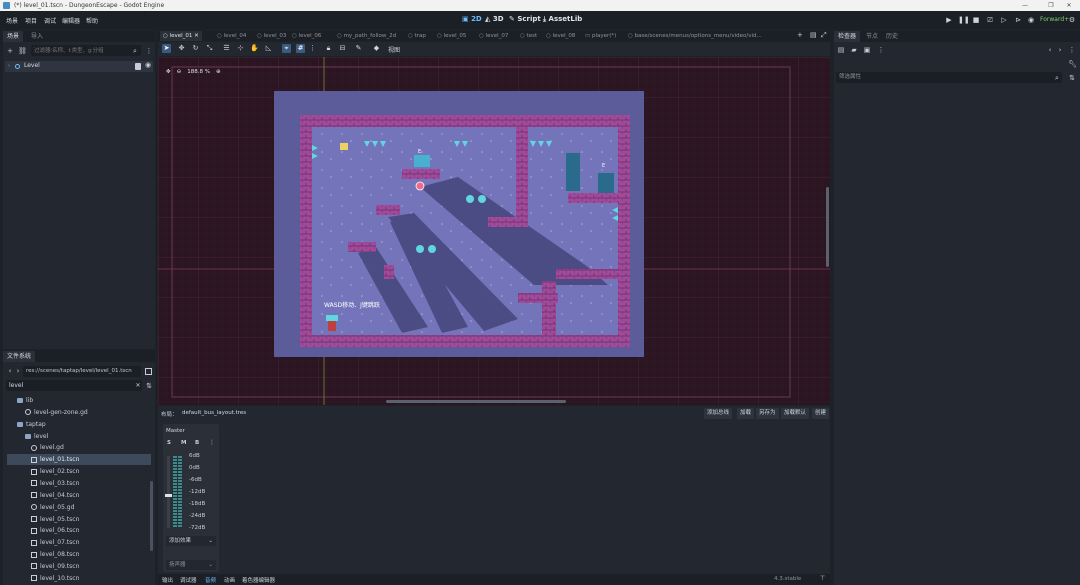 The height and width of the screenshot is (585, 1080). What do you see at coordinates (306, 36) in the screenshot?
I see `scene-tab: ○ level_06` at bounding box center [306, 36].